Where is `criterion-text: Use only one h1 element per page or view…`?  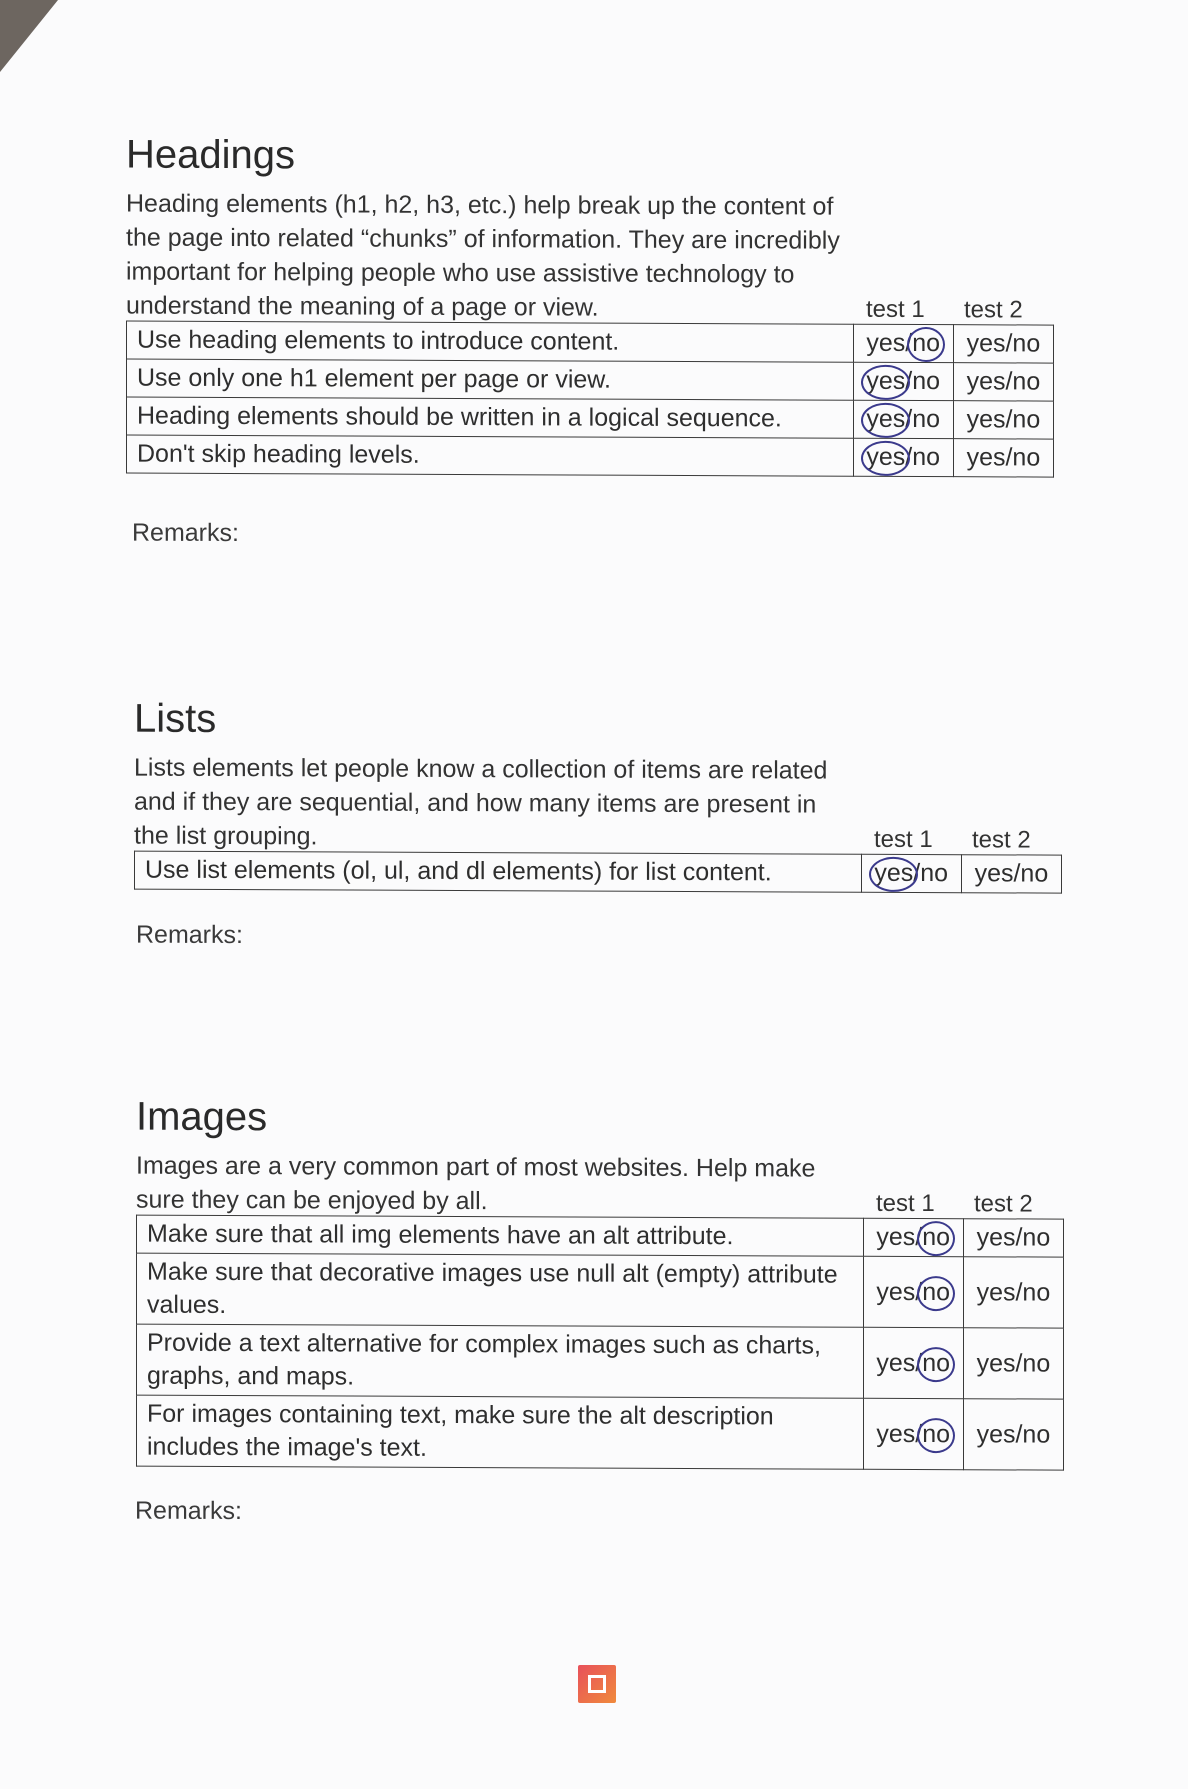 criterion-text: Use only one h1 element per page or view… is located at coordinates (490, 380).